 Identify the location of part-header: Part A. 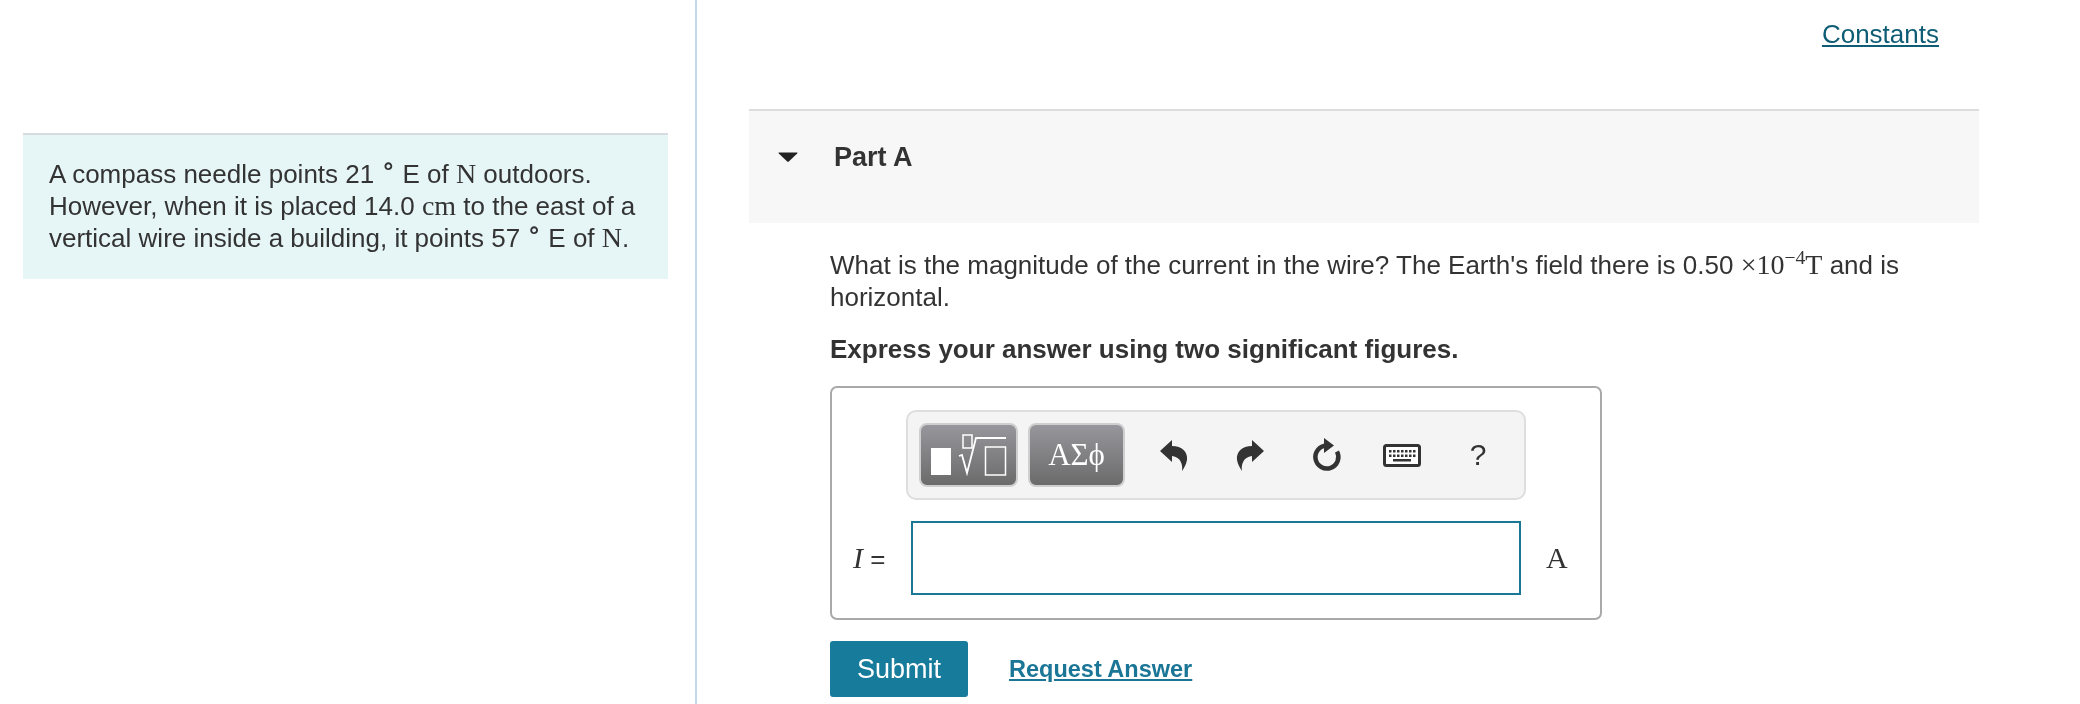
(1364, 166).